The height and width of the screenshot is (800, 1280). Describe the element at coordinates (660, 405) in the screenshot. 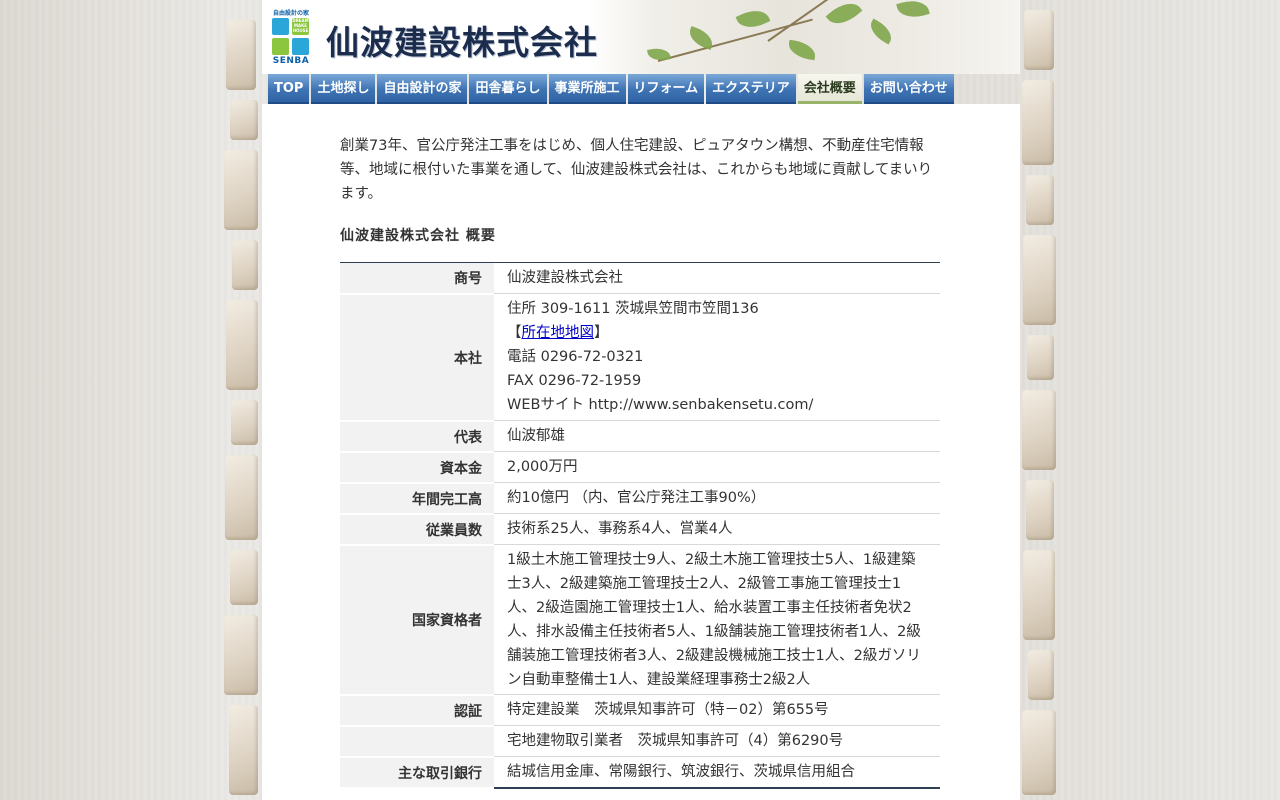

I see `website: WEBサイト http://www.senbakensetu.com/` at that location.